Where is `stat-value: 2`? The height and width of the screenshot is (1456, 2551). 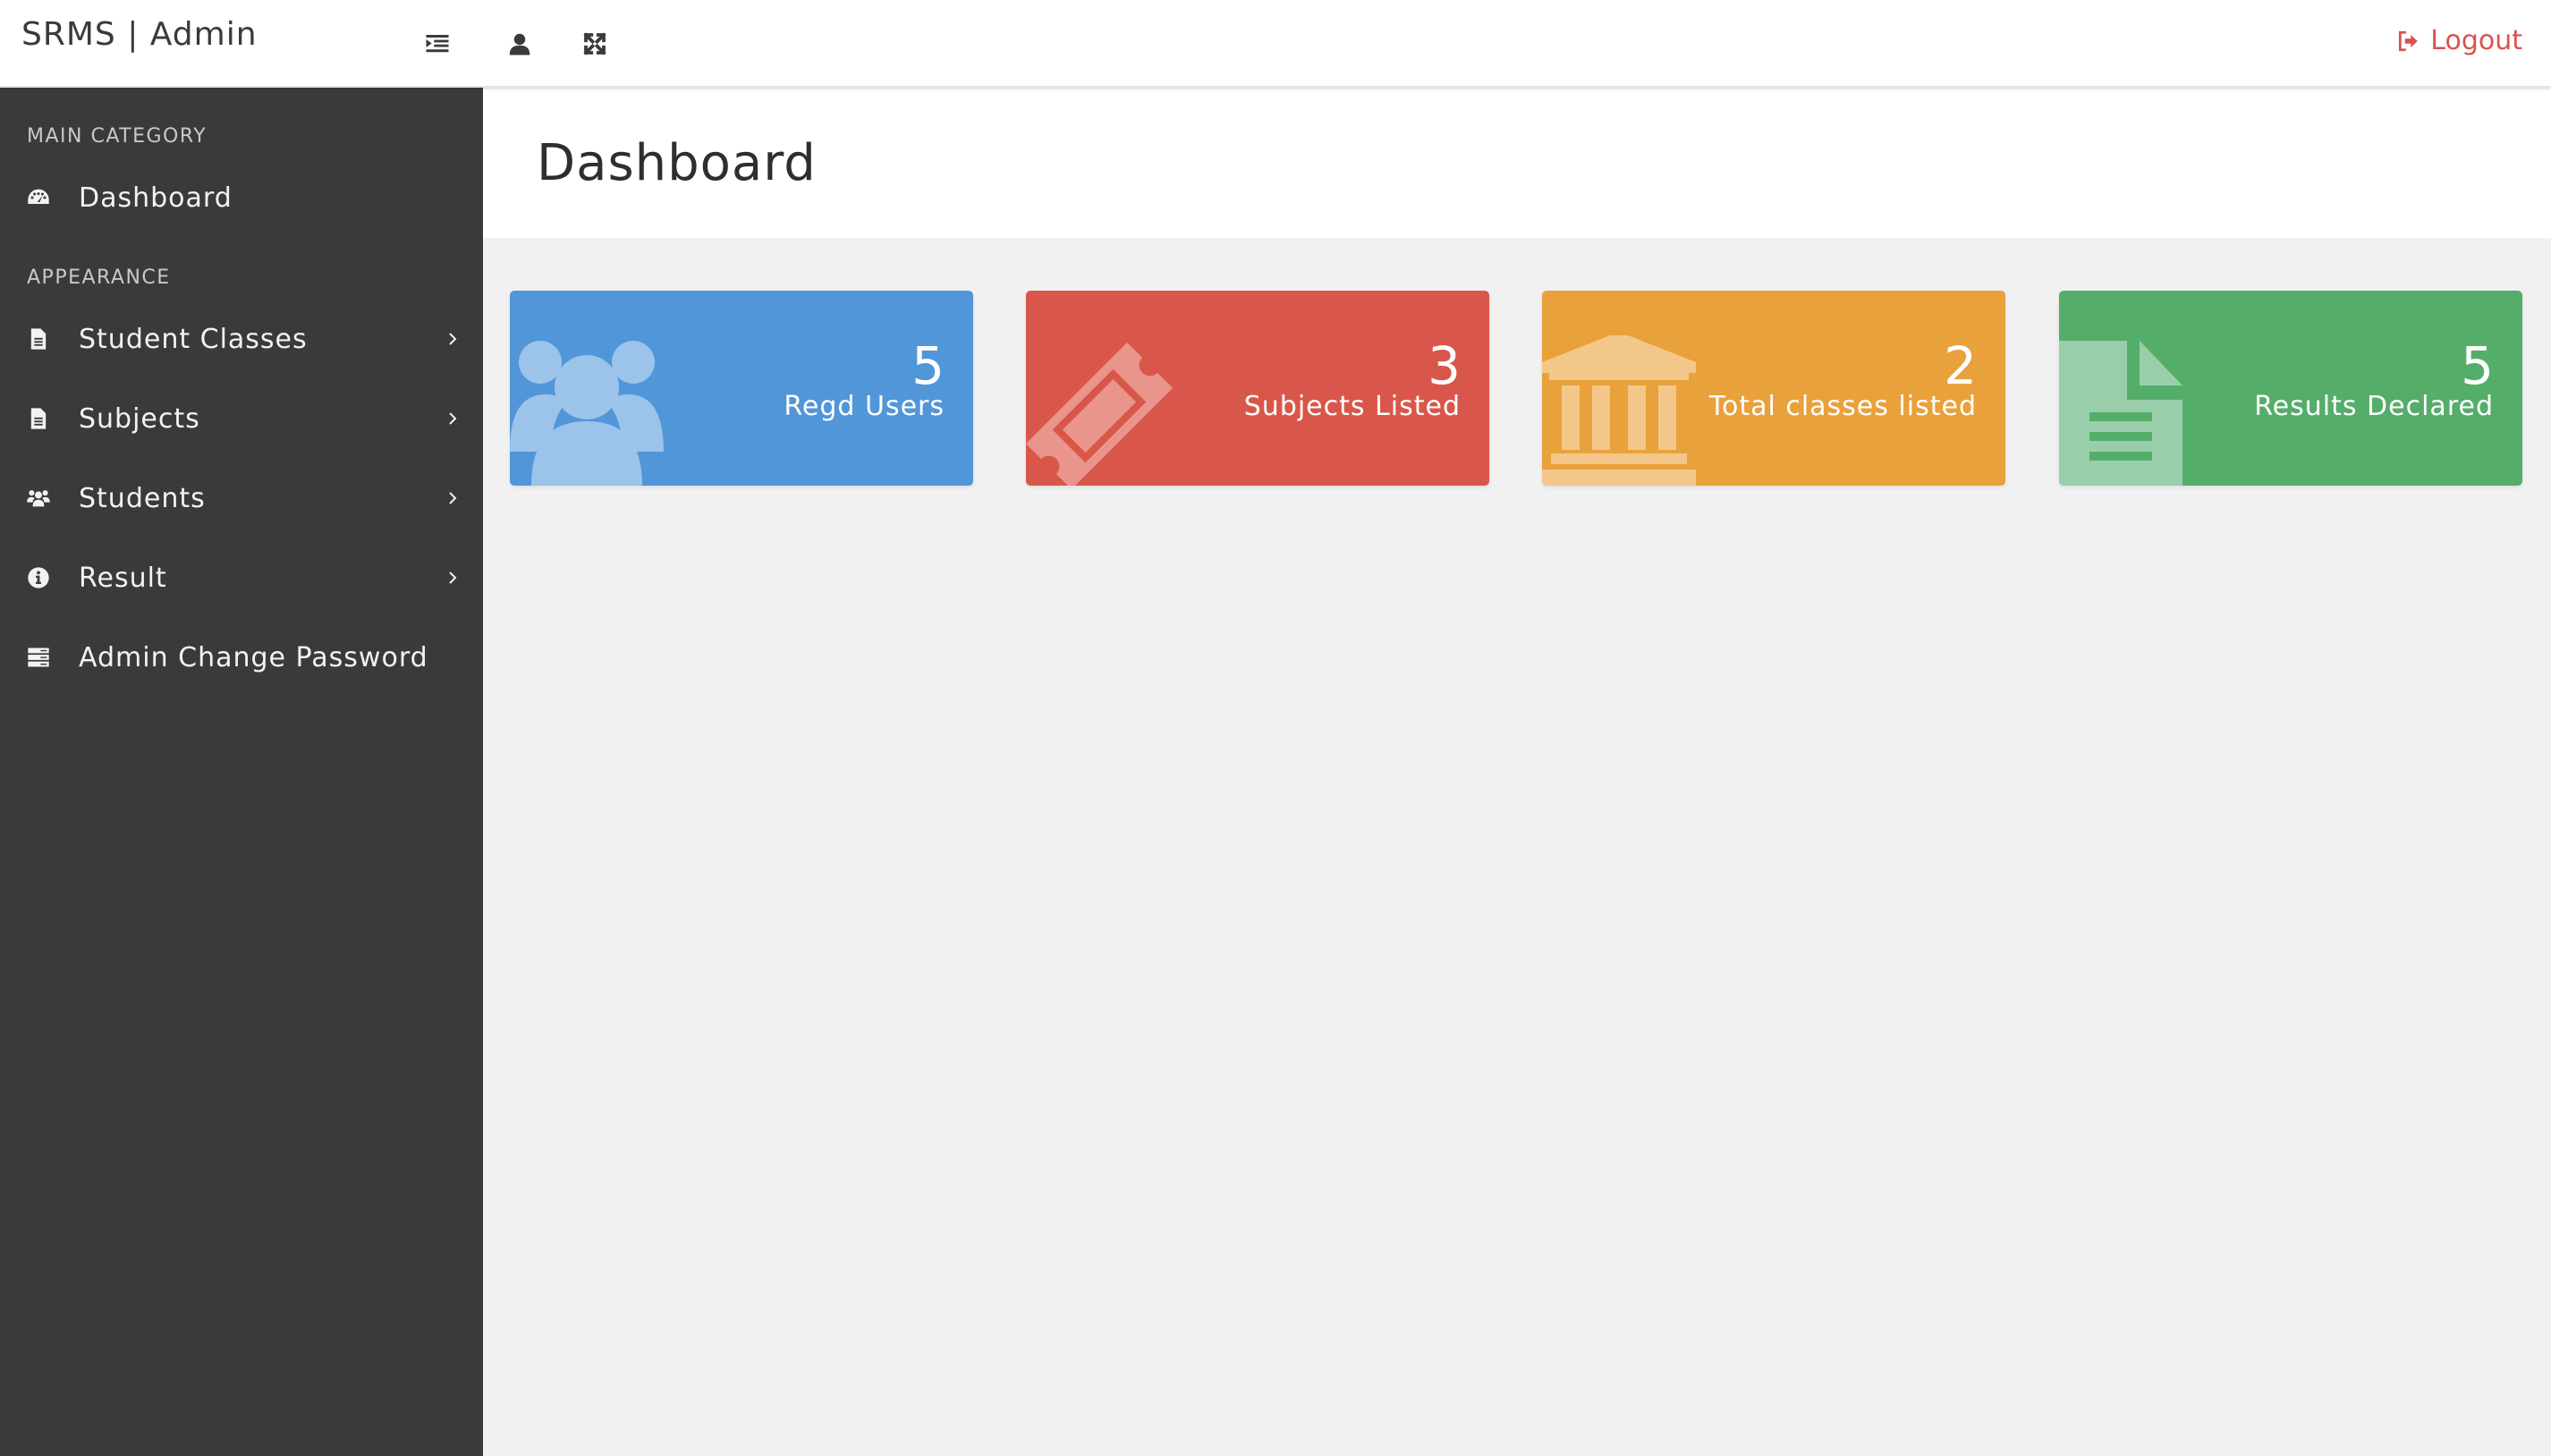
stat-value: 2 is located at coordinates (1960, 365).